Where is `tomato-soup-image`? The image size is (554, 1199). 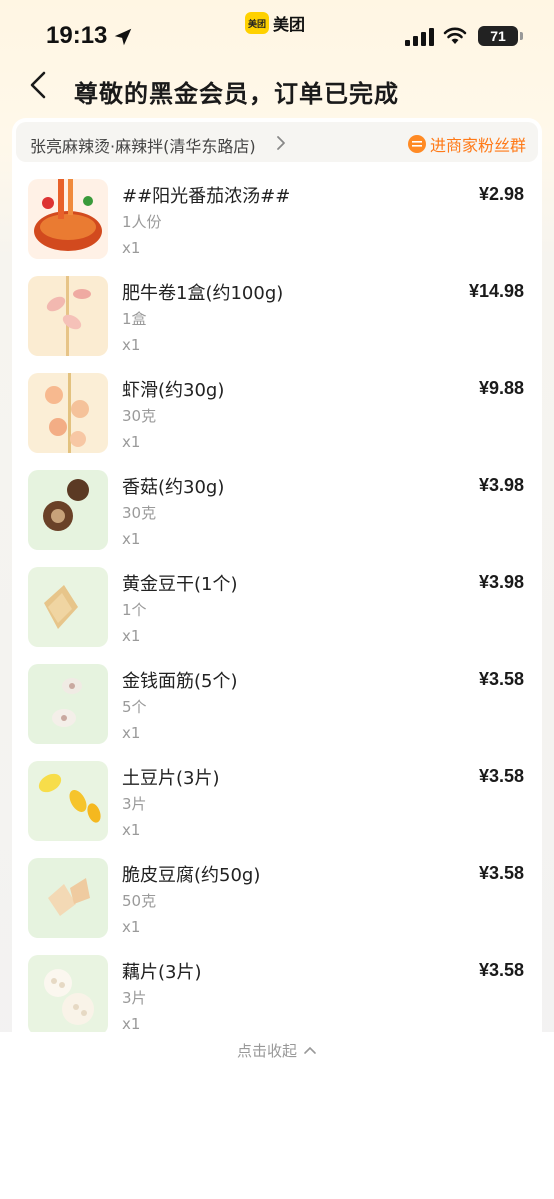 tomato-soup-image is located at coordinates (68, 219).